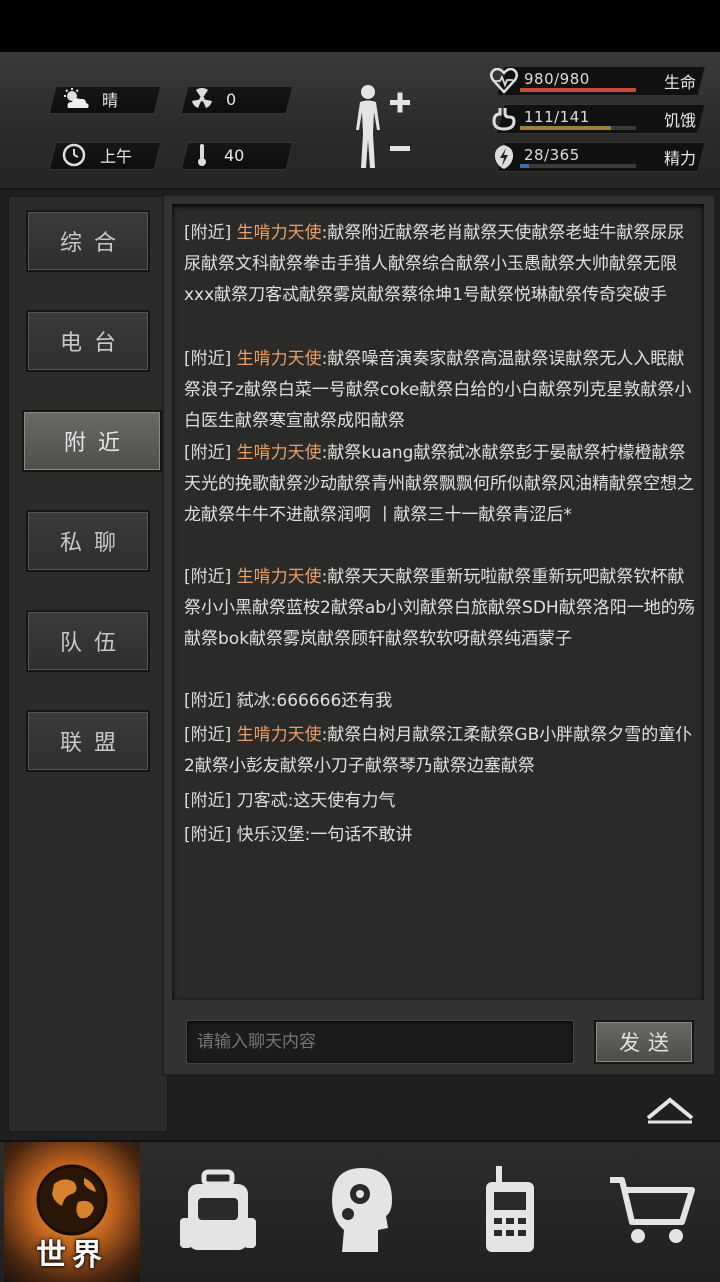 Image resolution: width=720 pixels, height=1282 pixels. What do you see at coordinates (331, 701) in the screenshot?
I see `message-text: :666666还有我` at bounding box center [331, 701].